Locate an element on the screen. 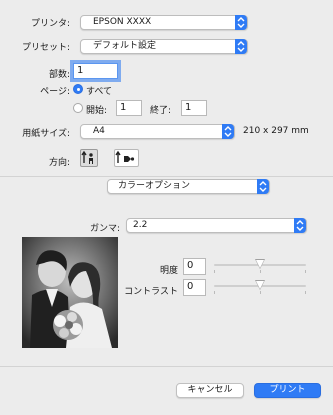 The height and width of the screenshot is (415, 333). copies-field: 1 is located at coordinates (95, 71).